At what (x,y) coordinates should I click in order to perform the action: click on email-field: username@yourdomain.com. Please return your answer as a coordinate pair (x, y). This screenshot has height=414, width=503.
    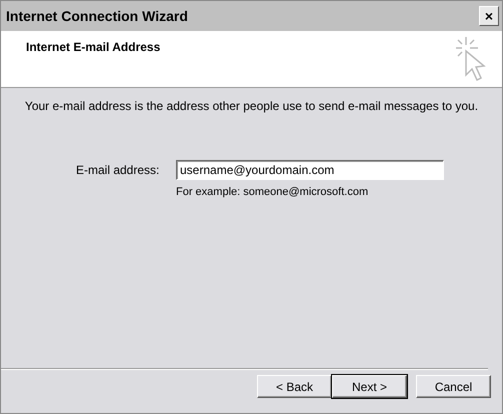
    Looking at the image, I should click on (310, 170).